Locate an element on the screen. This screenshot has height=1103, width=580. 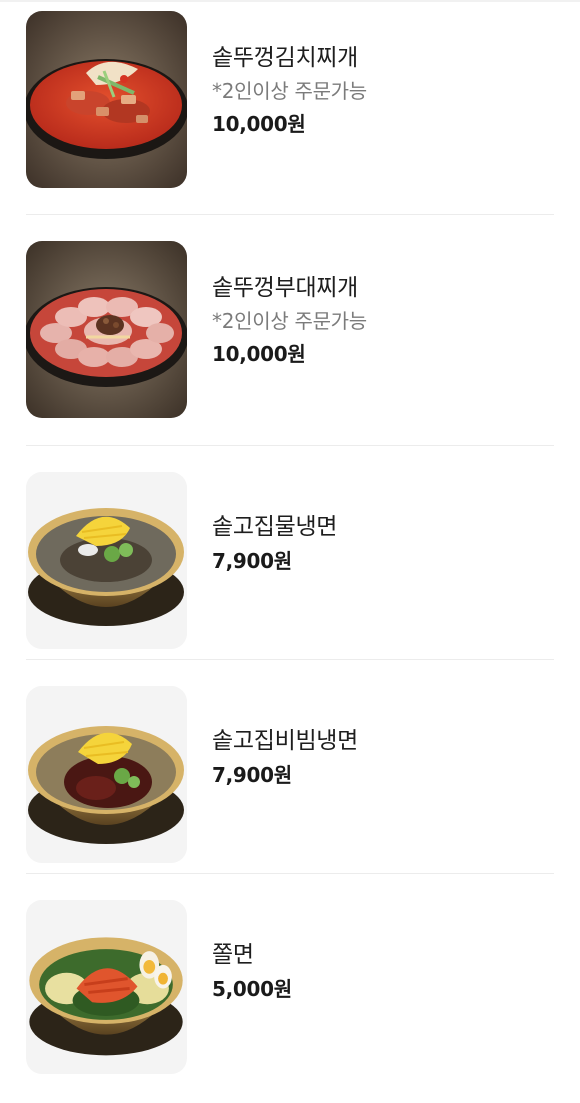
menu-item-info: 솥뚜껑김치찌개 *2인이상 주문가능 10,000원 is located at coordinates (382, 91).